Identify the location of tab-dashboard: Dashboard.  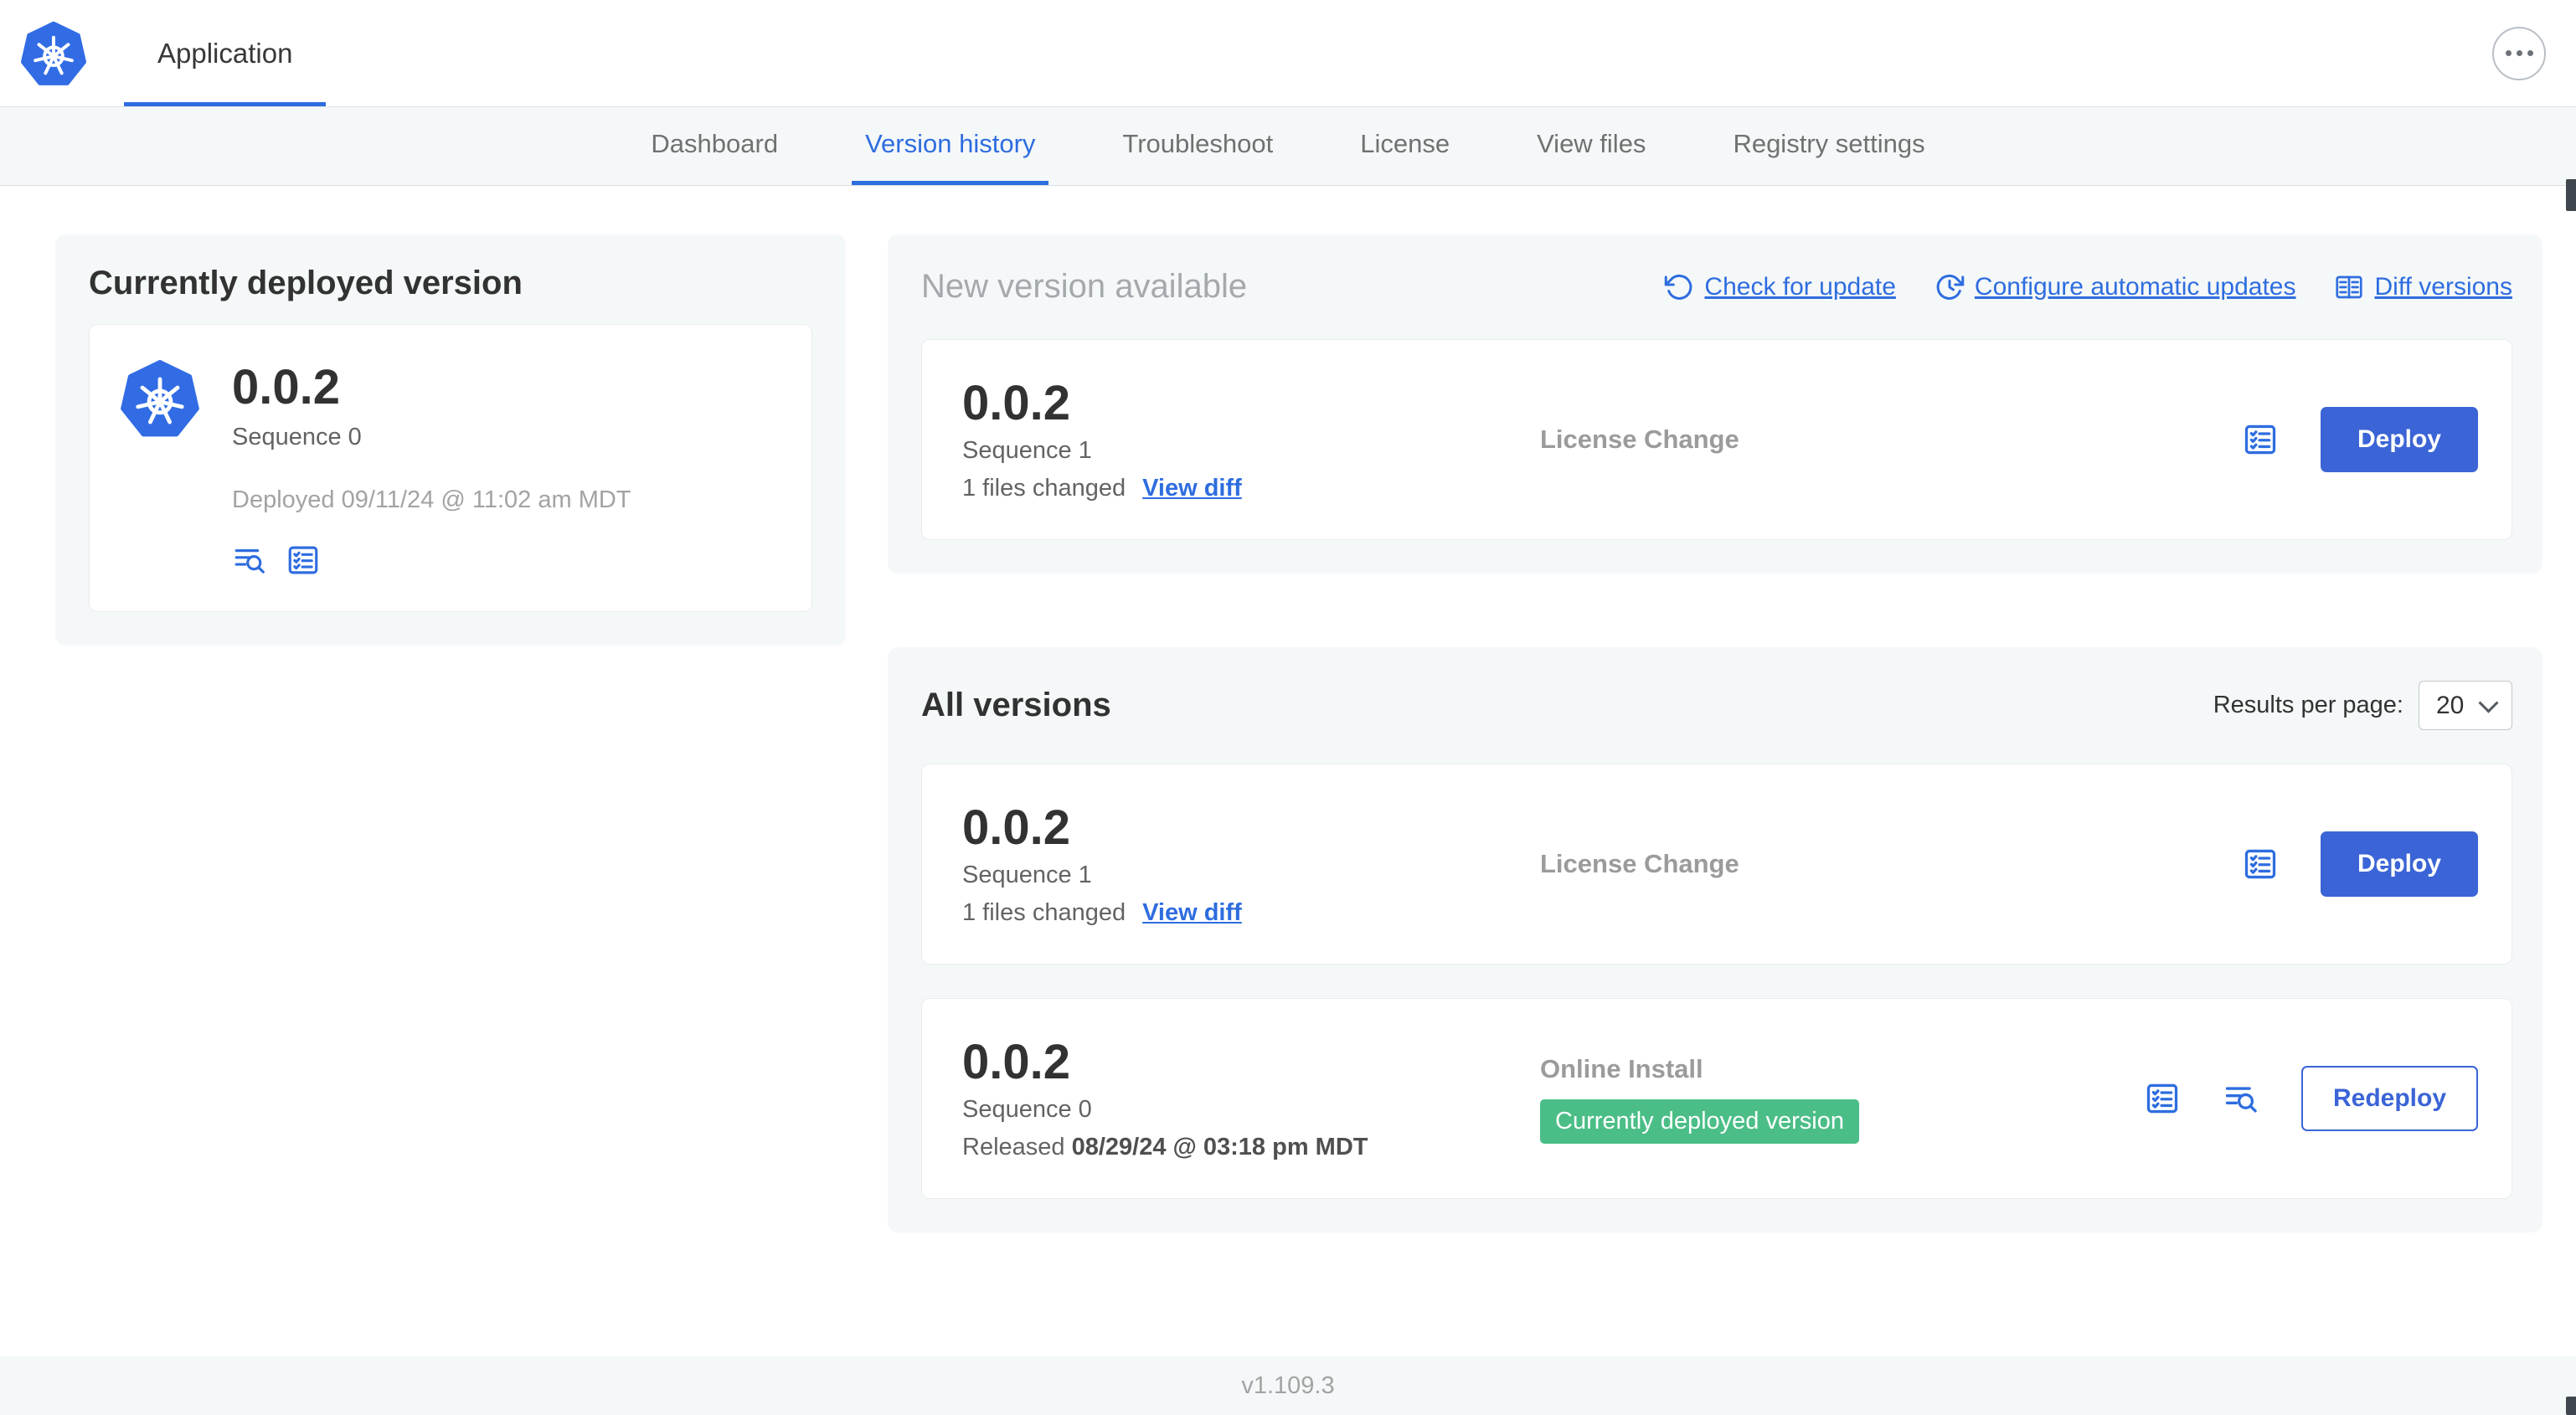
(714, 146).